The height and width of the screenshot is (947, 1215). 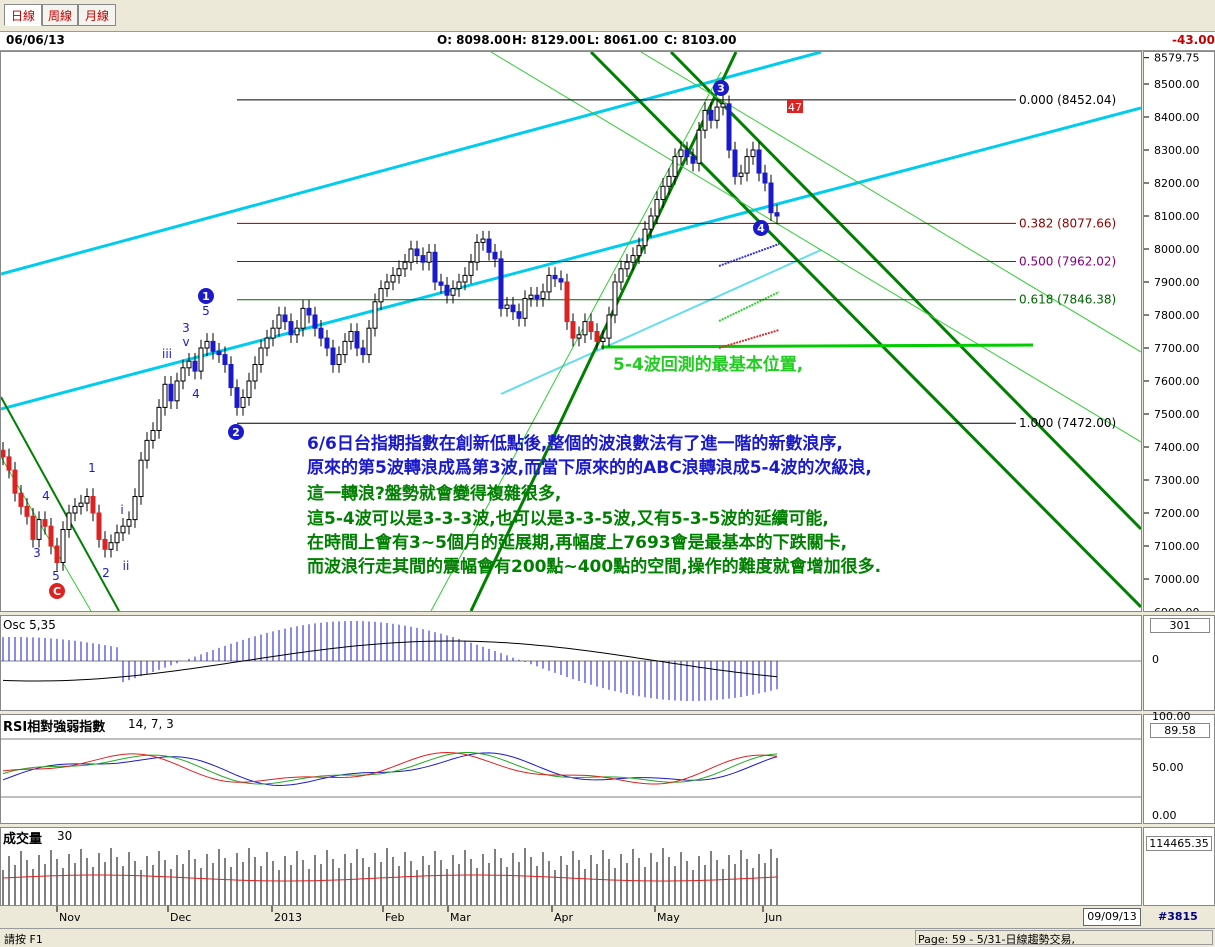 What do you see at coordinates (1067, 100) in the screenshot?
I see `fib-level-label: 0.000 (8452.04)` at bounding box center [1067, 100].